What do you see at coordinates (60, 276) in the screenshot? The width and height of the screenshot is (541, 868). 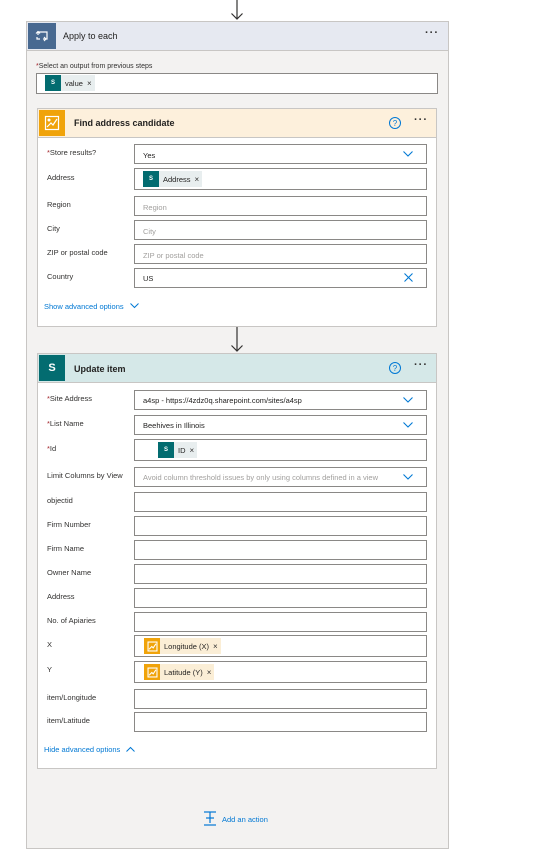 I see `country-label: Country` at bounding box center [60, 276].